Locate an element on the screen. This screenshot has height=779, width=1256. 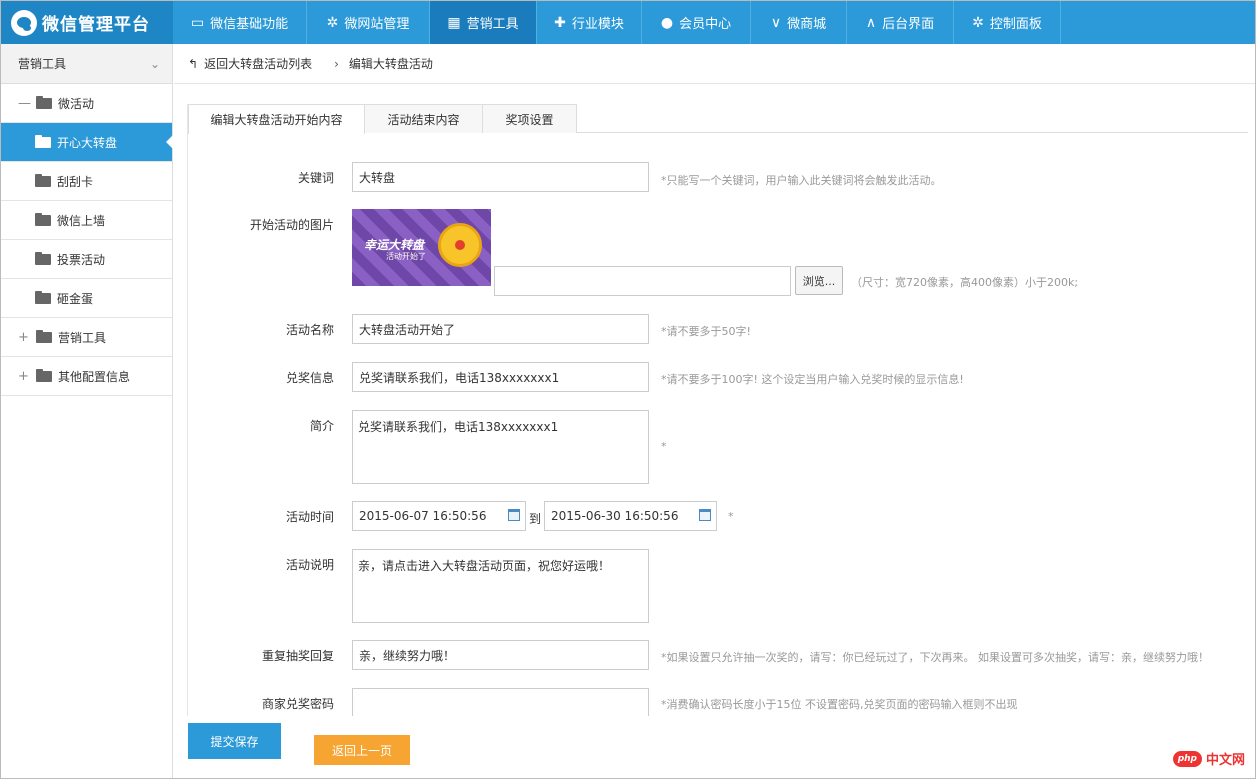
app-logo: 微信管理平台 is located at coordinates (87, 22).